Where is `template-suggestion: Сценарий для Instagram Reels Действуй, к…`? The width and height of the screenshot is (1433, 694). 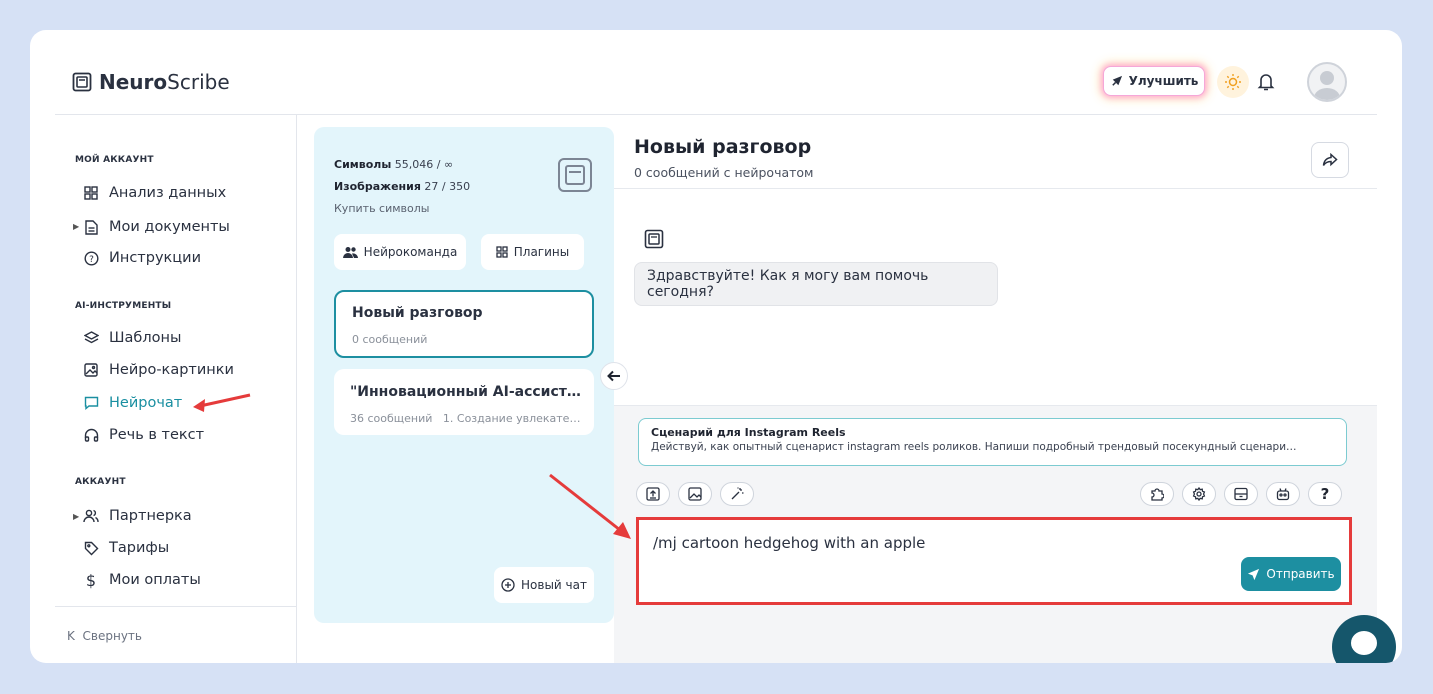 template-suggestion: Сценарий для Instagram Reels Действуй, к… is located at coordinates (992, 442).